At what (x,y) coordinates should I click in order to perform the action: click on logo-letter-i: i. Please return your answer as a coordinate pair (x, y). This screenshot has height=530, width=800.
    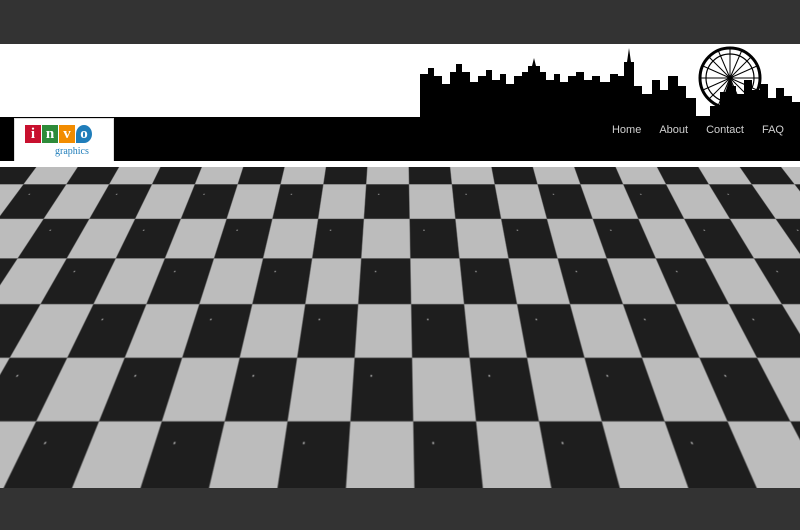
    Looking at the image, I should click on (33, 134).